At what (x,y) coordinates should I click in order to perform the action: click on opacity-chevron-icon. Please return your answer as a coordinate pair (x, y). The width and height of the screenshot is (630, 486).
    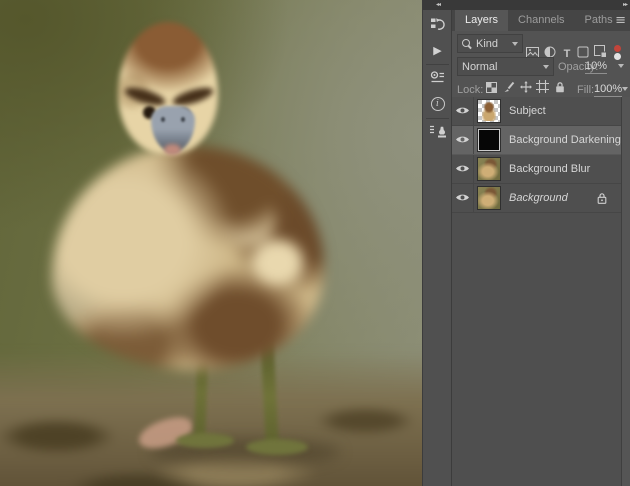
    Looking at the image, I should click on (621, 66).